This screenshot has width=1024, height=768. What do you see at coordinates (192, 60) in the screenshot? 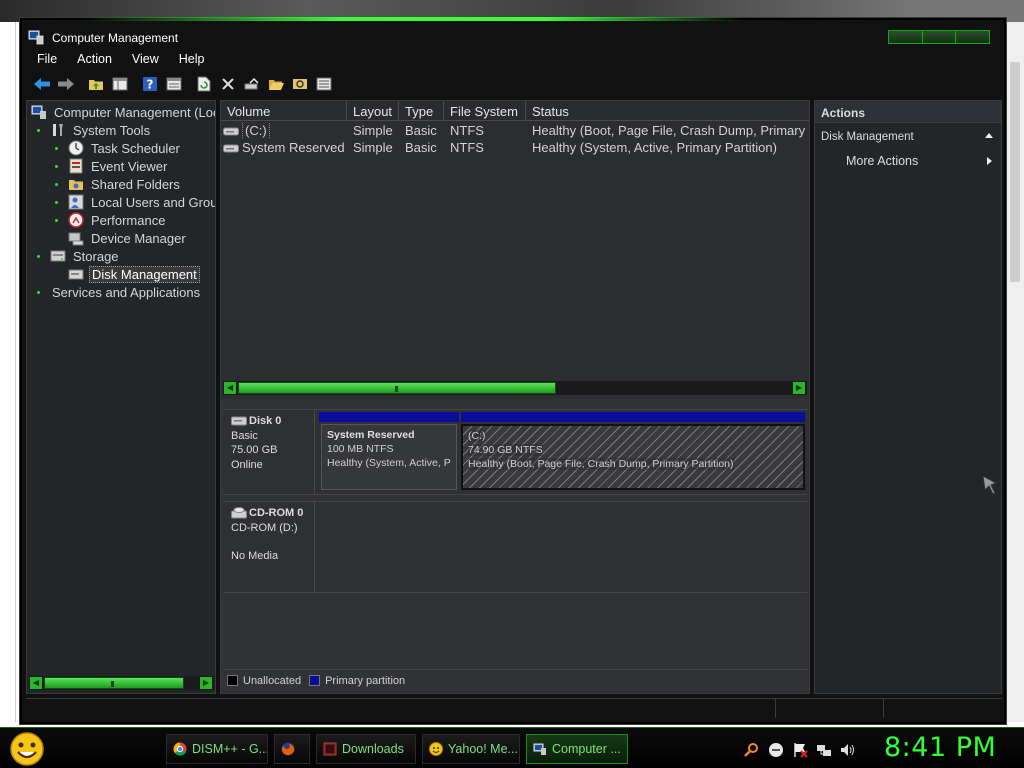
I see `menu-help: Help` at bounding box center [192, 60].